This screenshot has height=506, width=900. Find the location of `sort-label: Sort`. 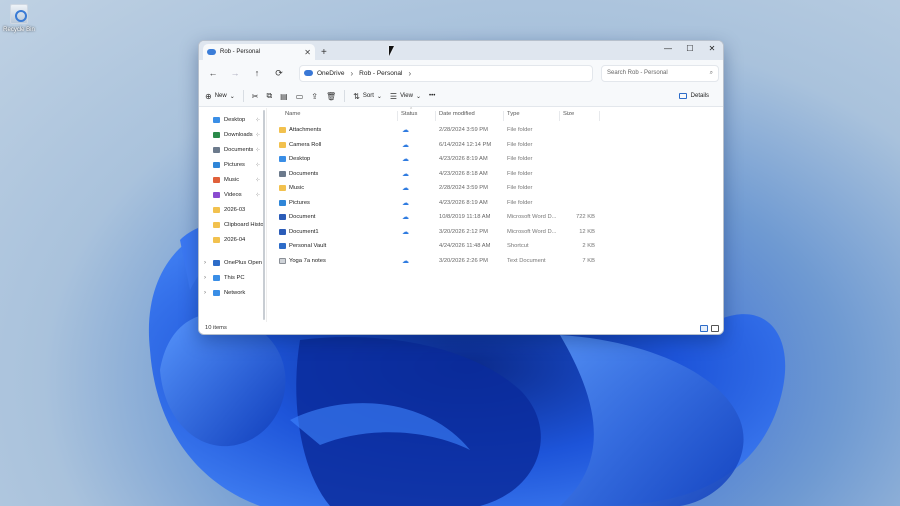

sort-label: Sort is located at coordinates (368, 96).